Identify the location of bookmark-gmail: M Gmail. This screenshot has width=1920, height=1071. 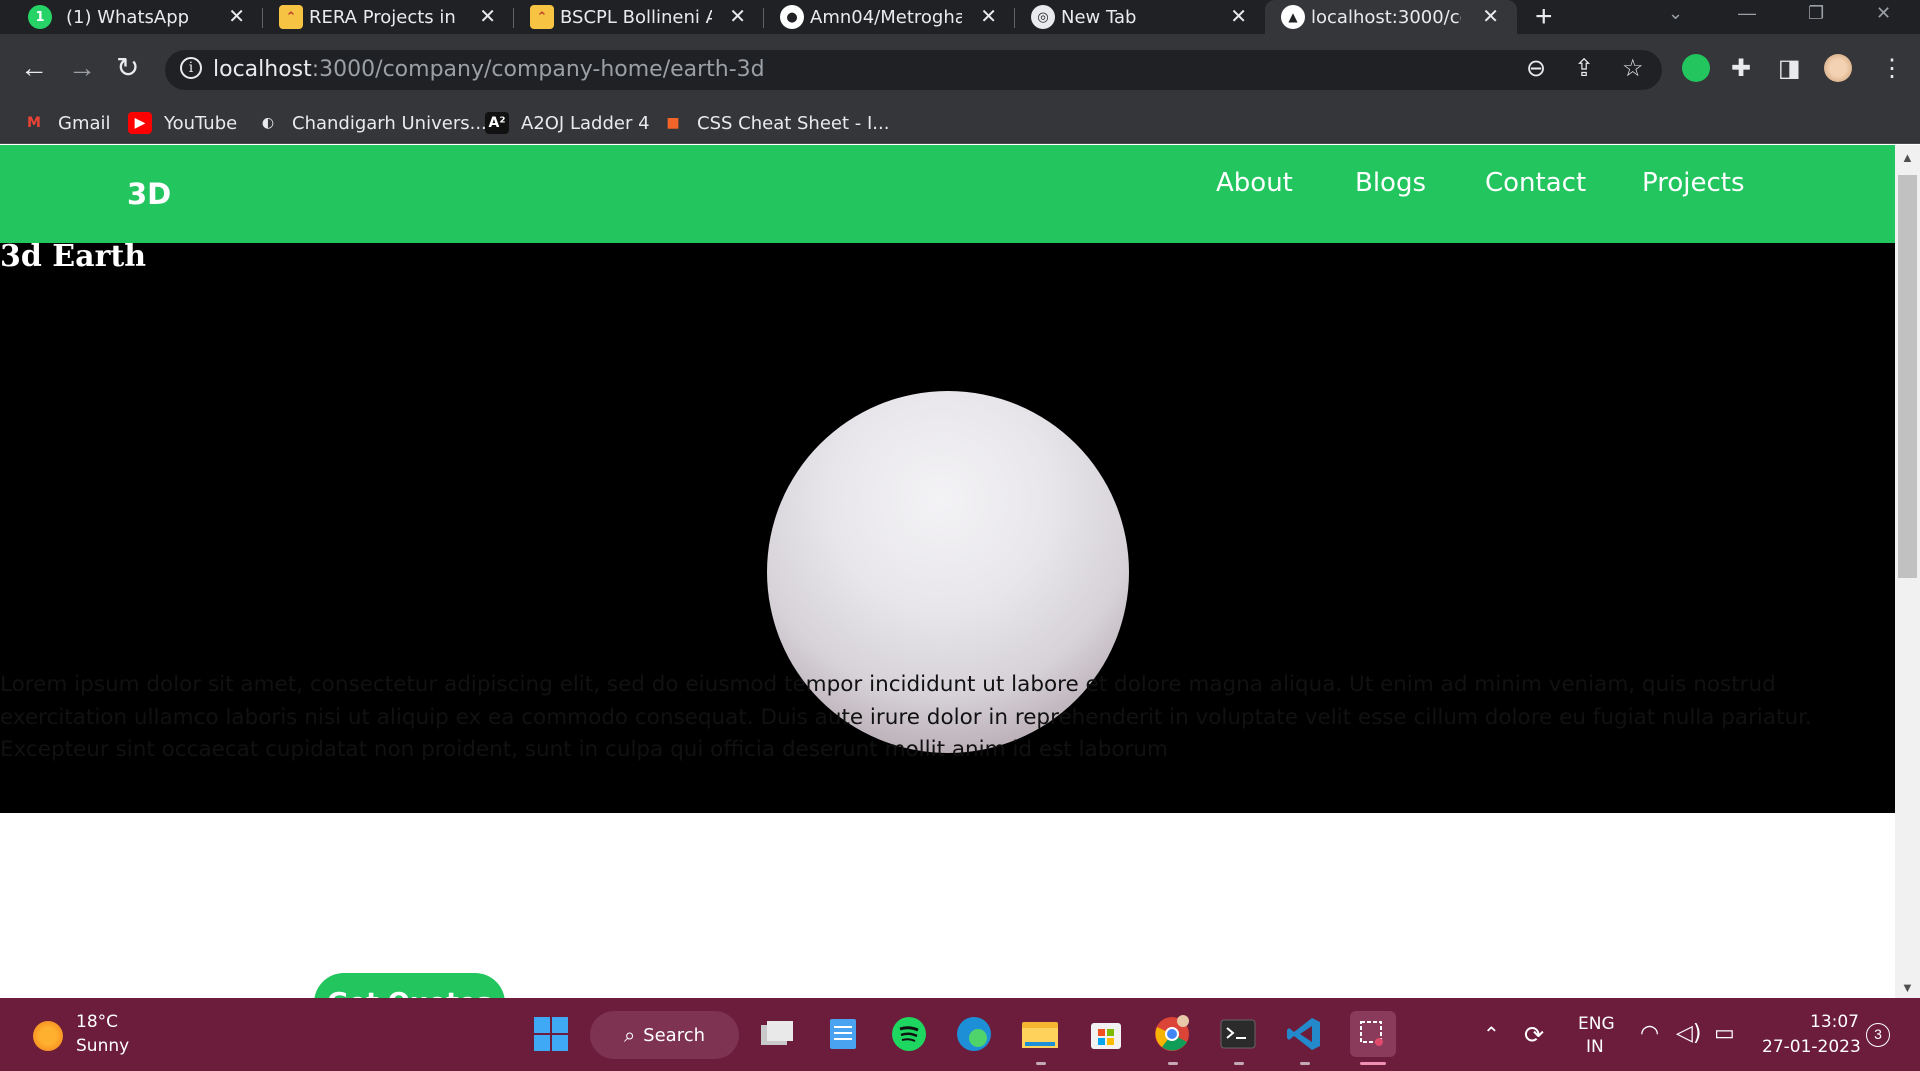
(66, 123).